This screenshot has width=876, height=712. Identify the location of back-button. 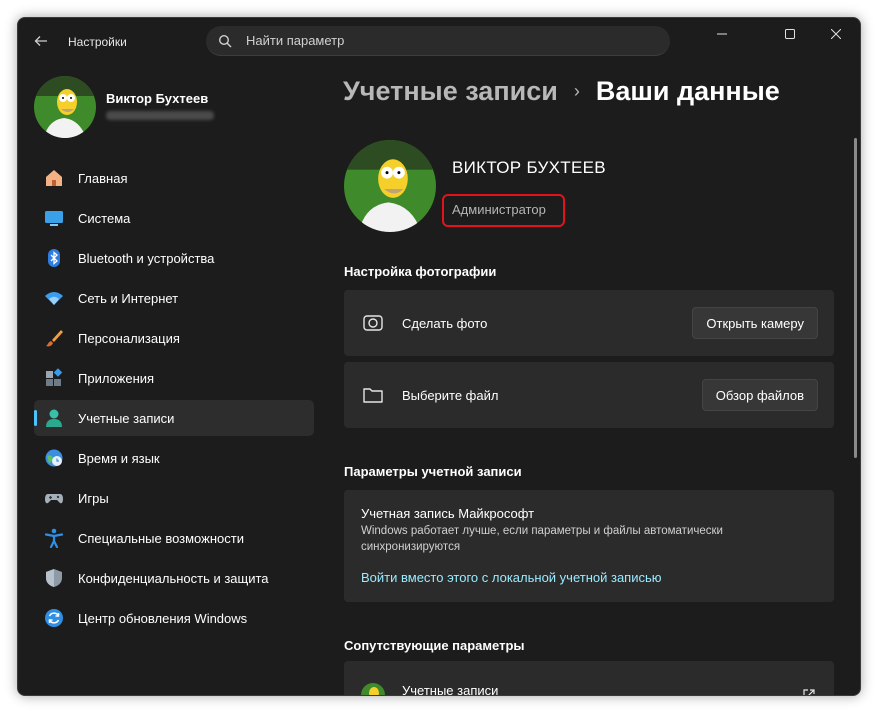
(41, 41).